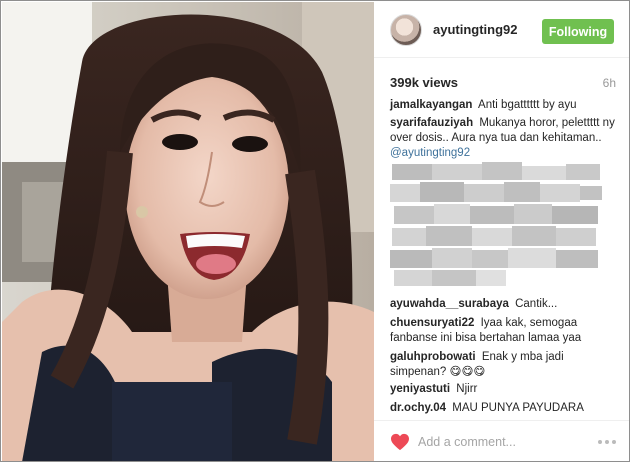  What do you see at coordinates (518, 408) in the screenshot?
I see `comment-text: MAU PUNYA PAYUDARA` at bounding box center [518, 408].